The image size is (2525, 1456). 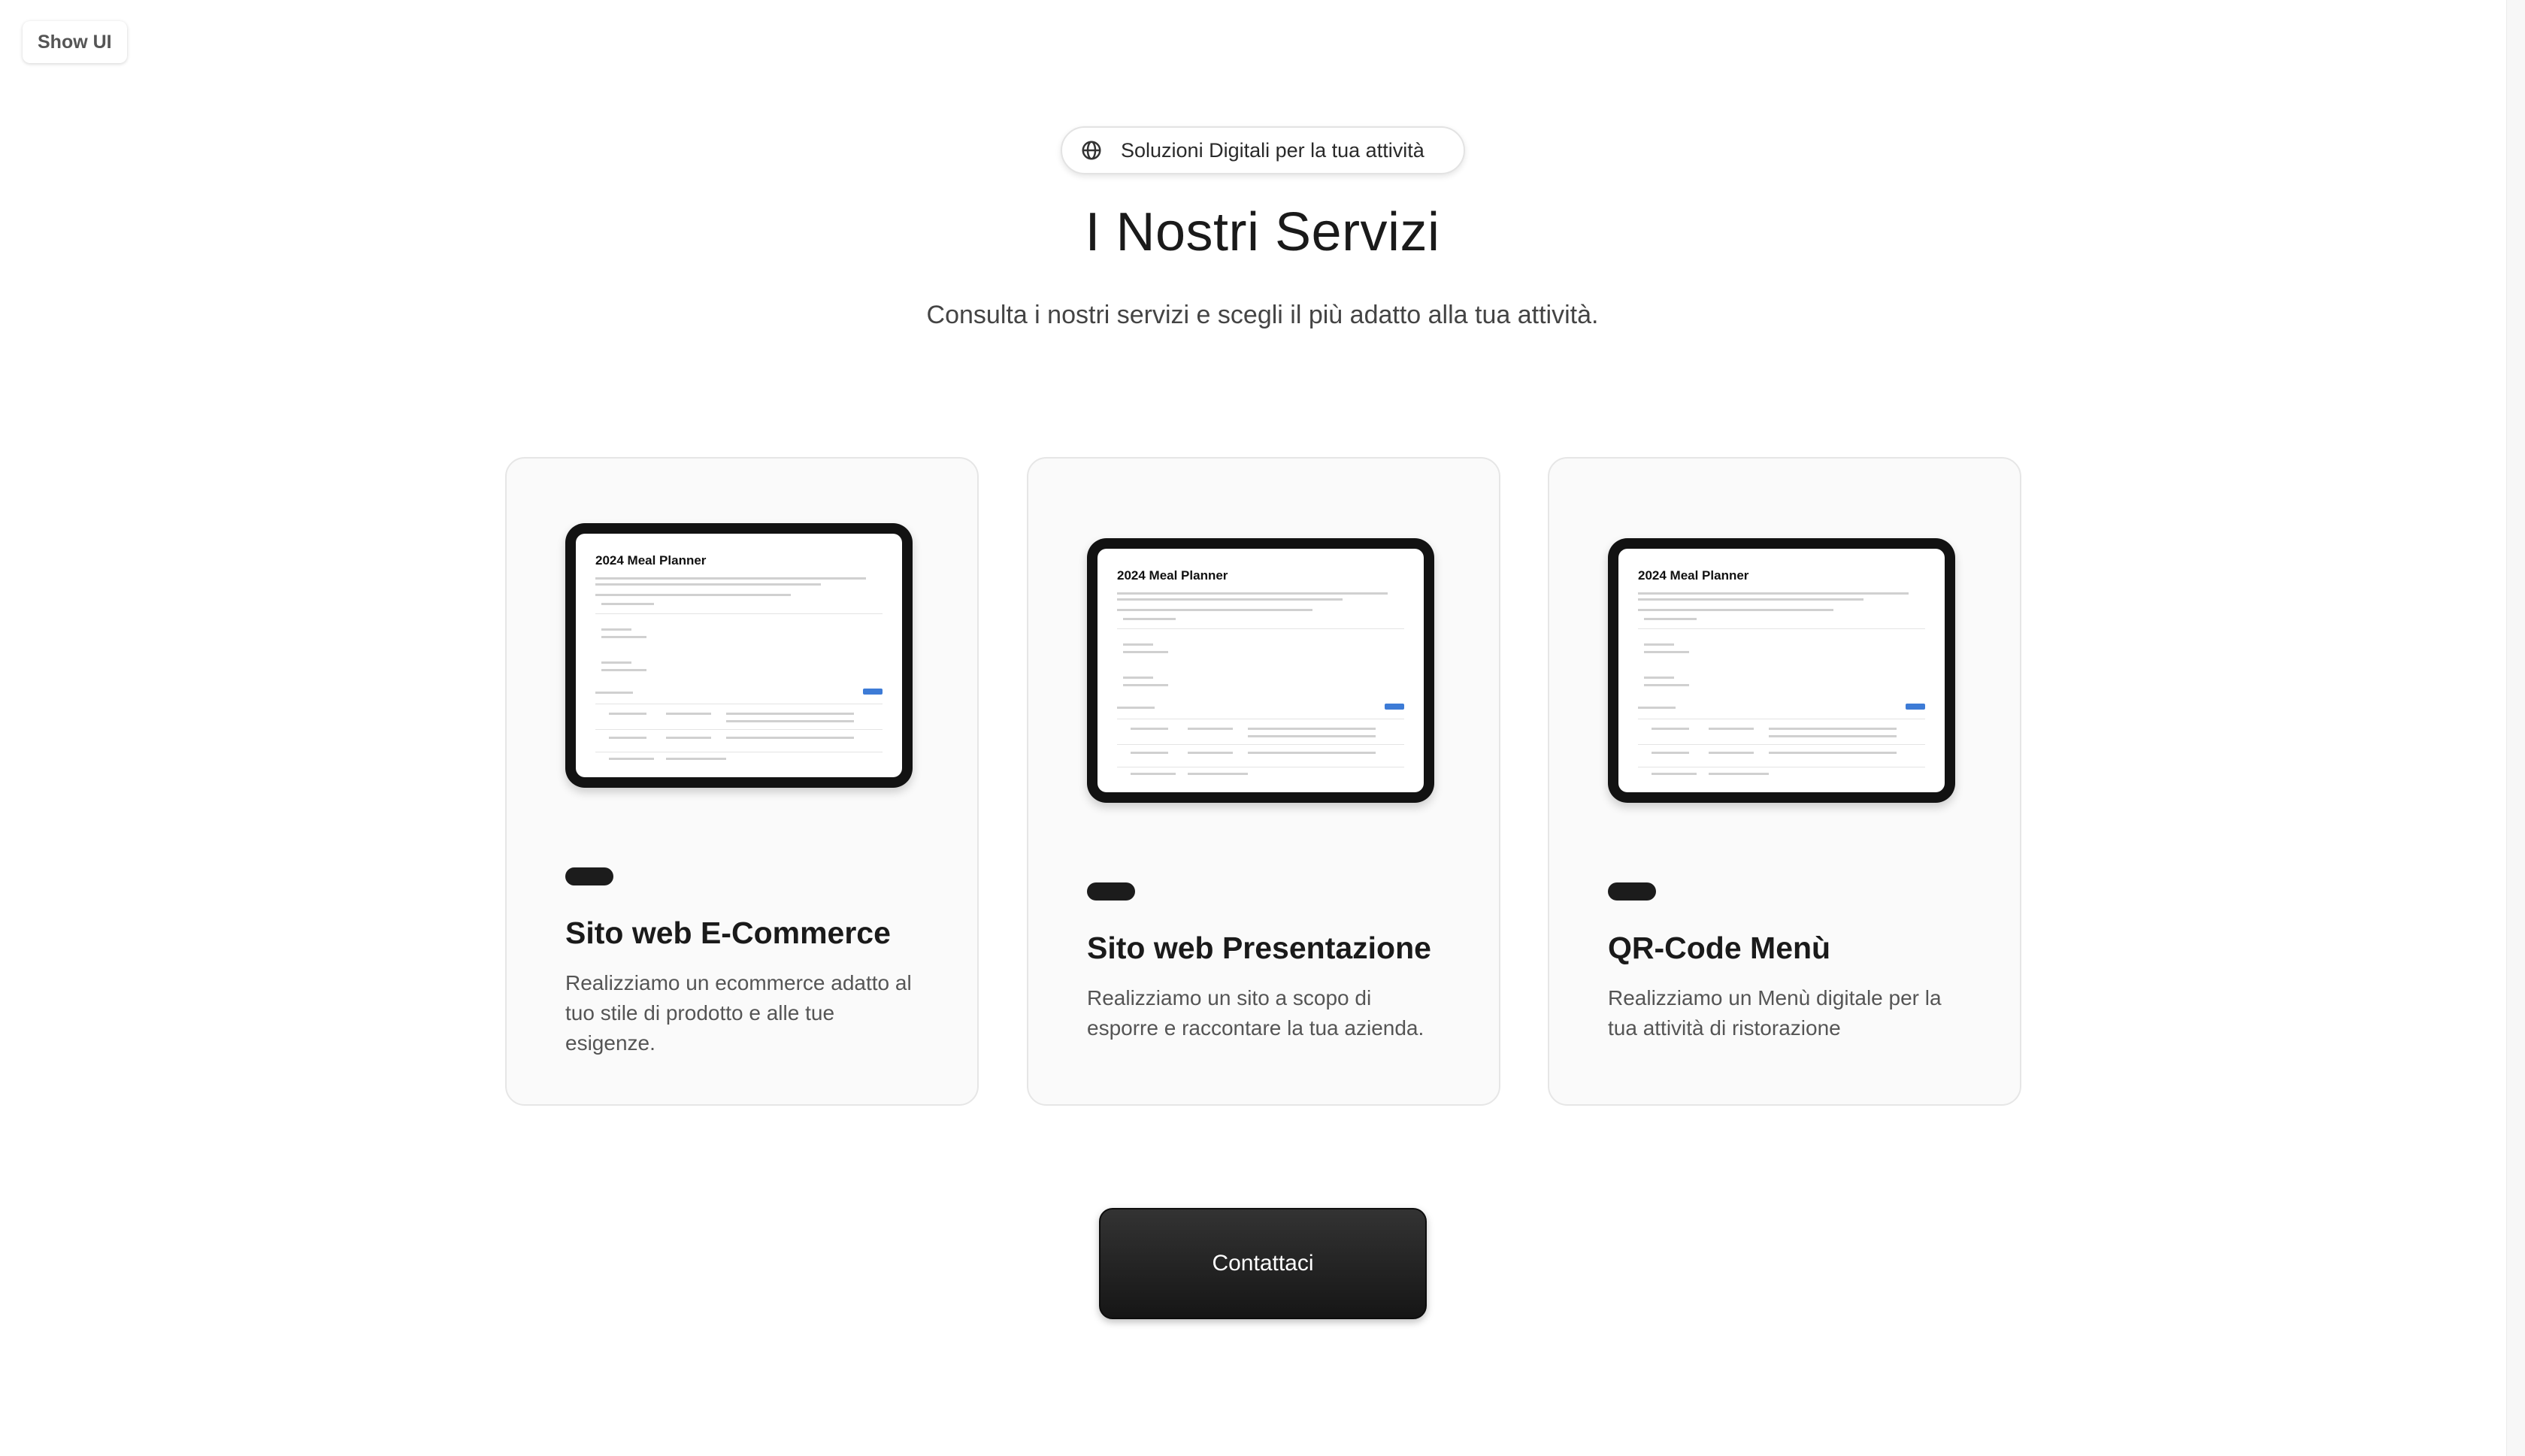 What do you see at coordinates (1263, 1263) in the screenshot?
I see `contact-button: Contattaci` at bounding box center [1263, 1263].